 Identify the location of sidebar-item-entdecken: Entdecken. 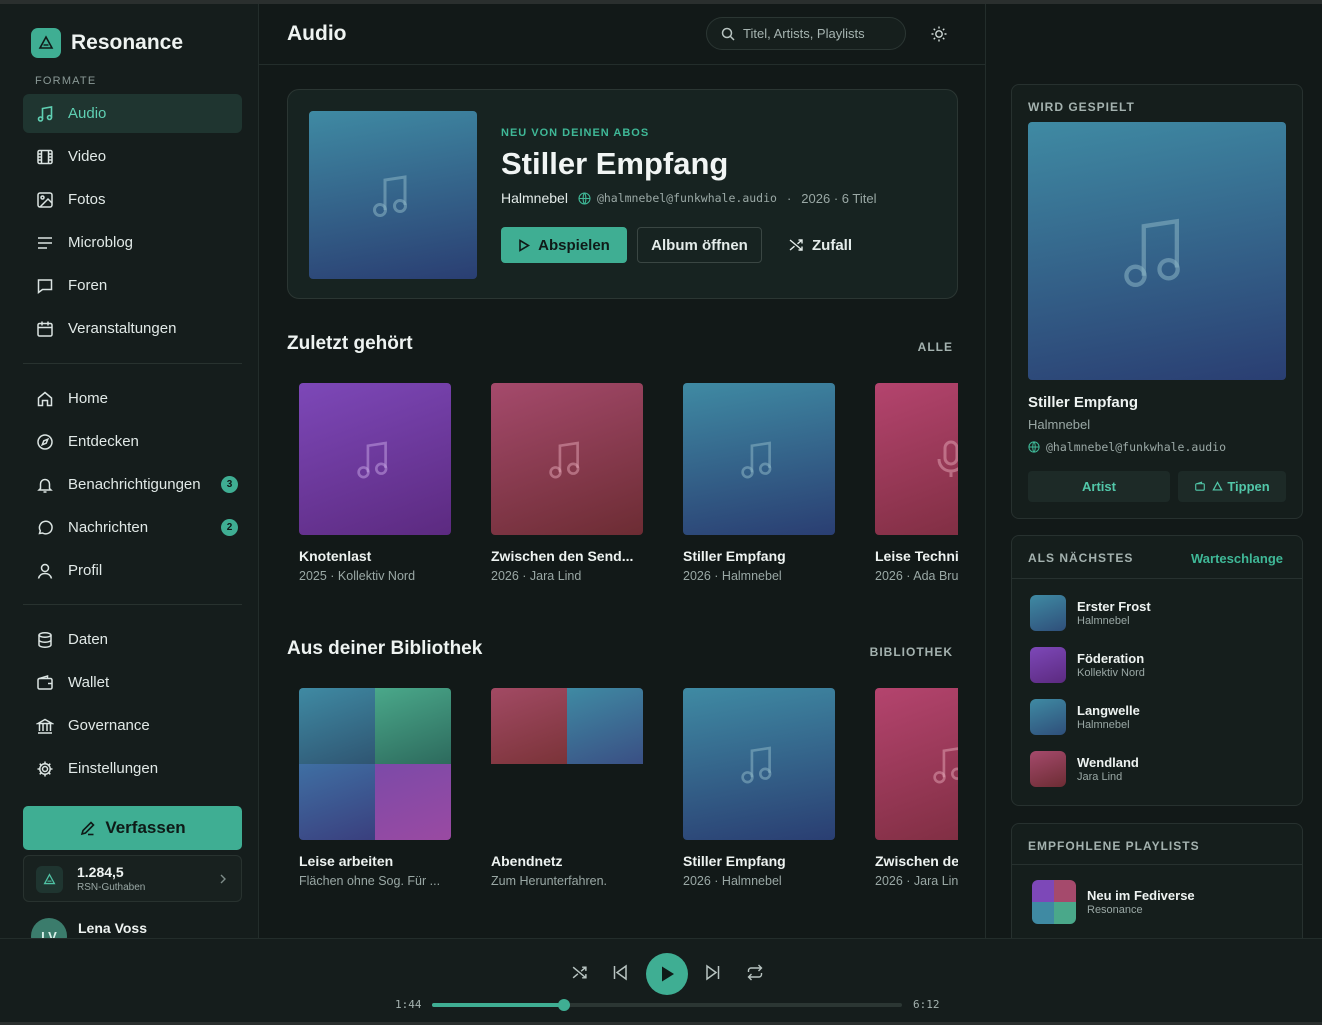
(132, 441).